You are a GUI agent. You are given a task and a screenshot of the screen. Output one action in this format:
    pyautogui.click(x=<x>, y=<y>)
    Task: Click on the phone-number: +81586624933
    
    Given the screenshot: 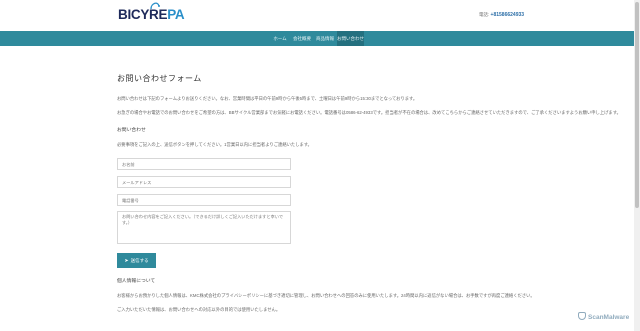 What is the action you would take?
    pyautogui.click(x=508, y=15)
    